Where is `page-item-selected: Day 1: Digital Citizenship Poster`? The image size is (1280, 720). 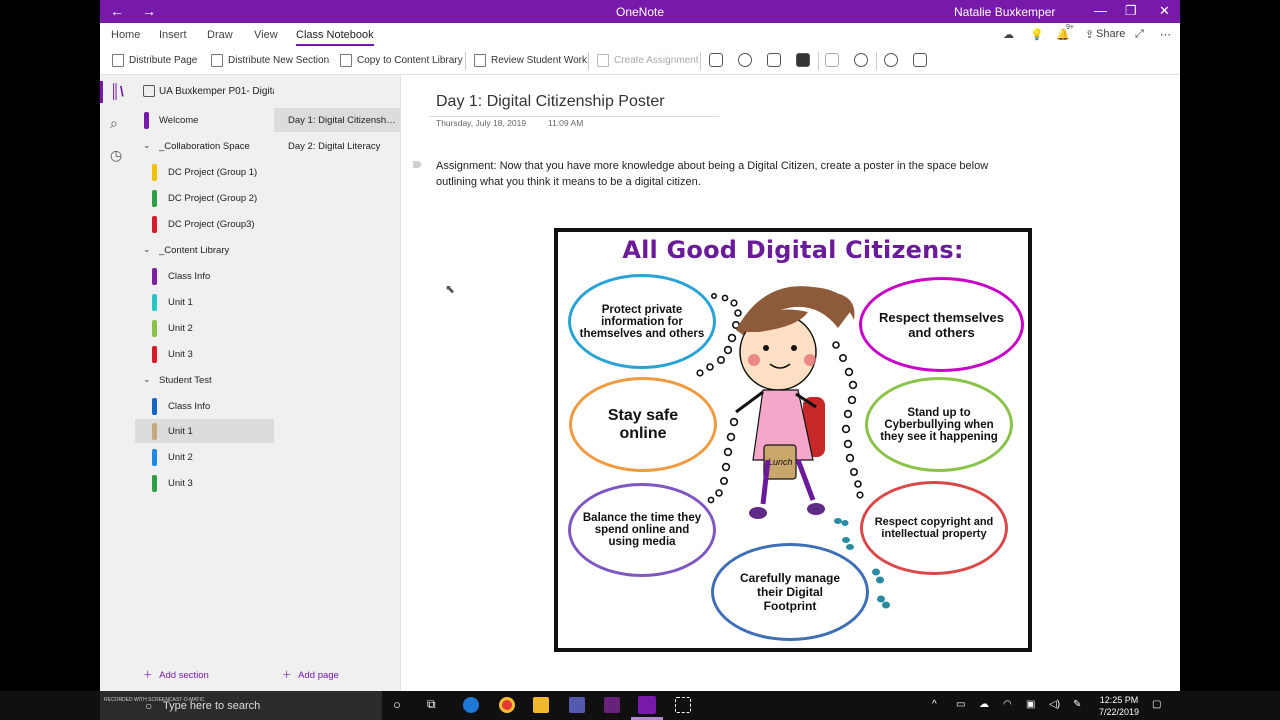
page-item-selected: Day 1: Digital Citizenship Poster is located at coordinates (337, 120).